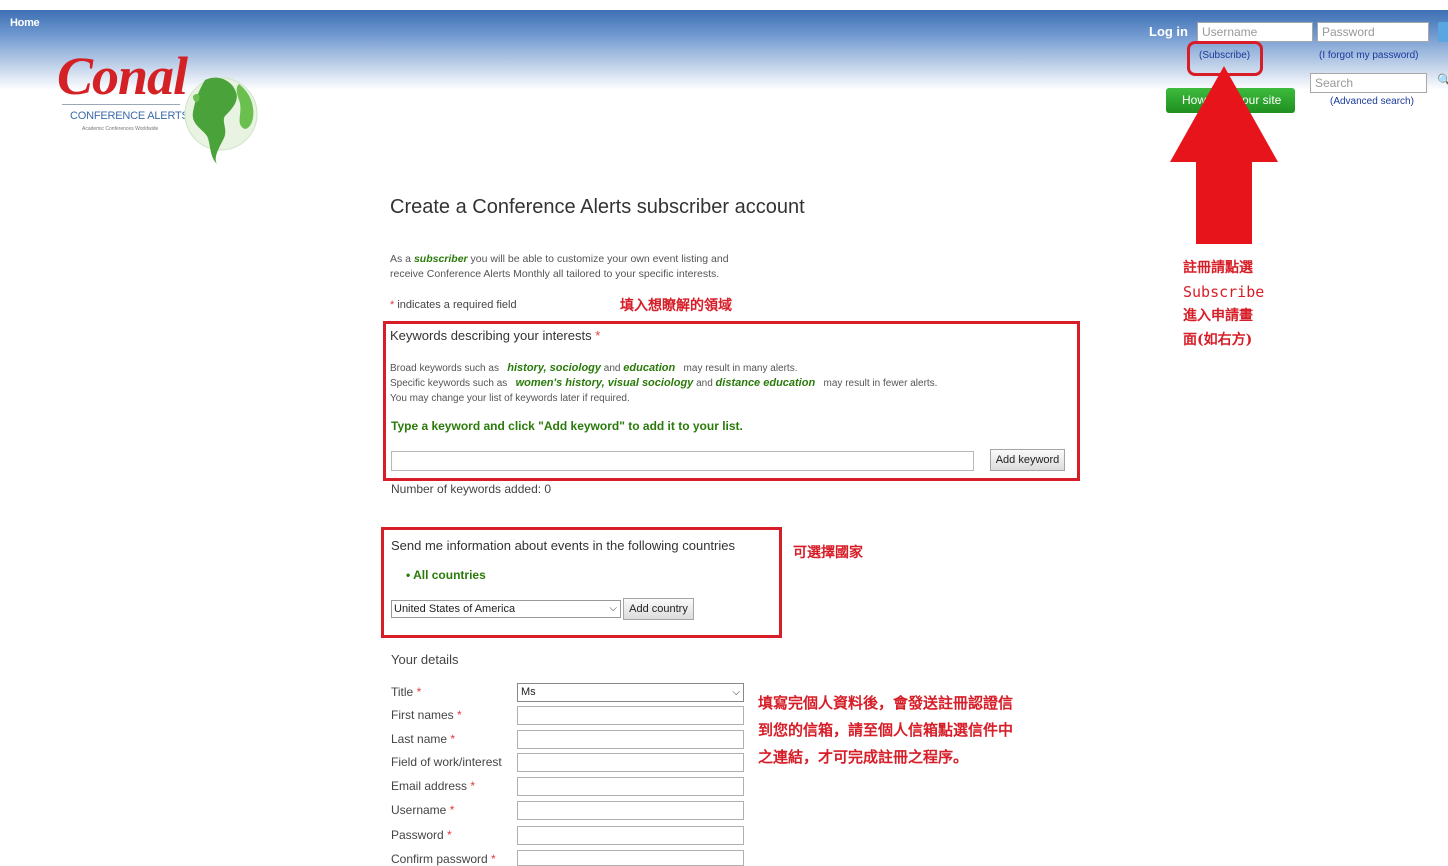 The width and height of the screenshot is (1448, 866). What do you see at coordinates (1368, 83) in the screenshot?
I see `search-input: Search` at bounding box center [1368, 83].